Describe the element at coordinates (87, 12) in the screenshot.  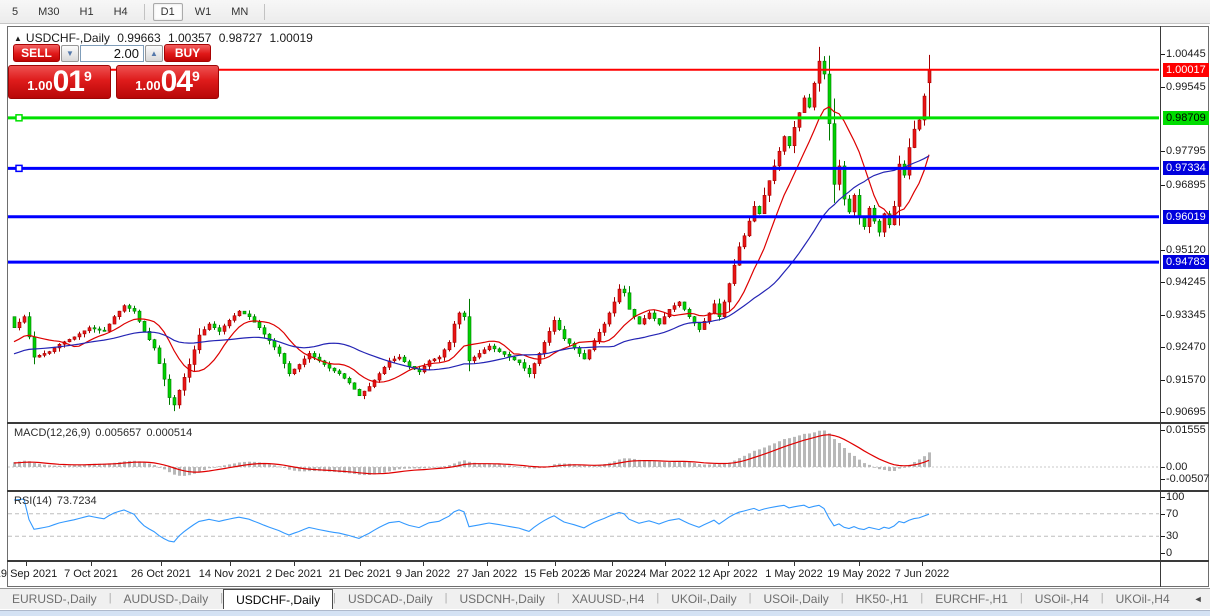
I see `period-button-h1: H1` at that location.